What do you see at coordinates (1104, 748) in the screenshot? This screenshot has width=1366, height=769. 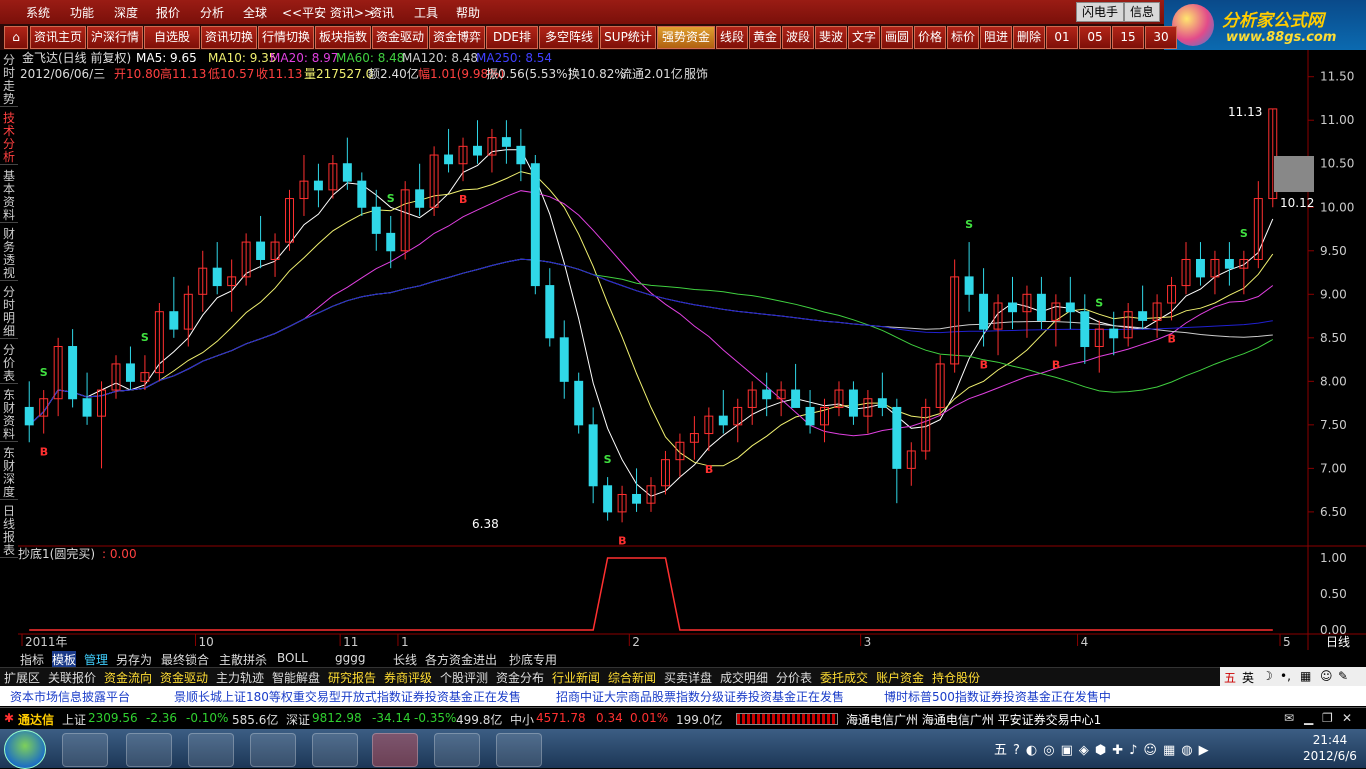 I see `system-tray-icons: 五?◐◎▣◈⬢✚♪☺▦◍▶` at bounding box center [1104, 748].